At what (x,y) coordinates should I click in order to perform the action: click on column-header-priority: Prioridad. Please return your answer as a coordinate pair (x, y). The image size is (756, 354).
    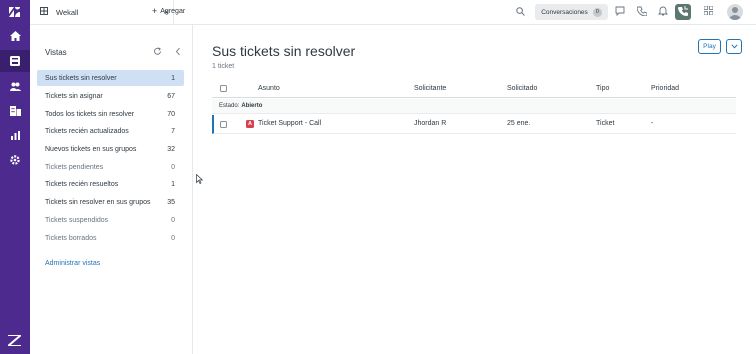
    Looking at the image, I should click on (665, 88).